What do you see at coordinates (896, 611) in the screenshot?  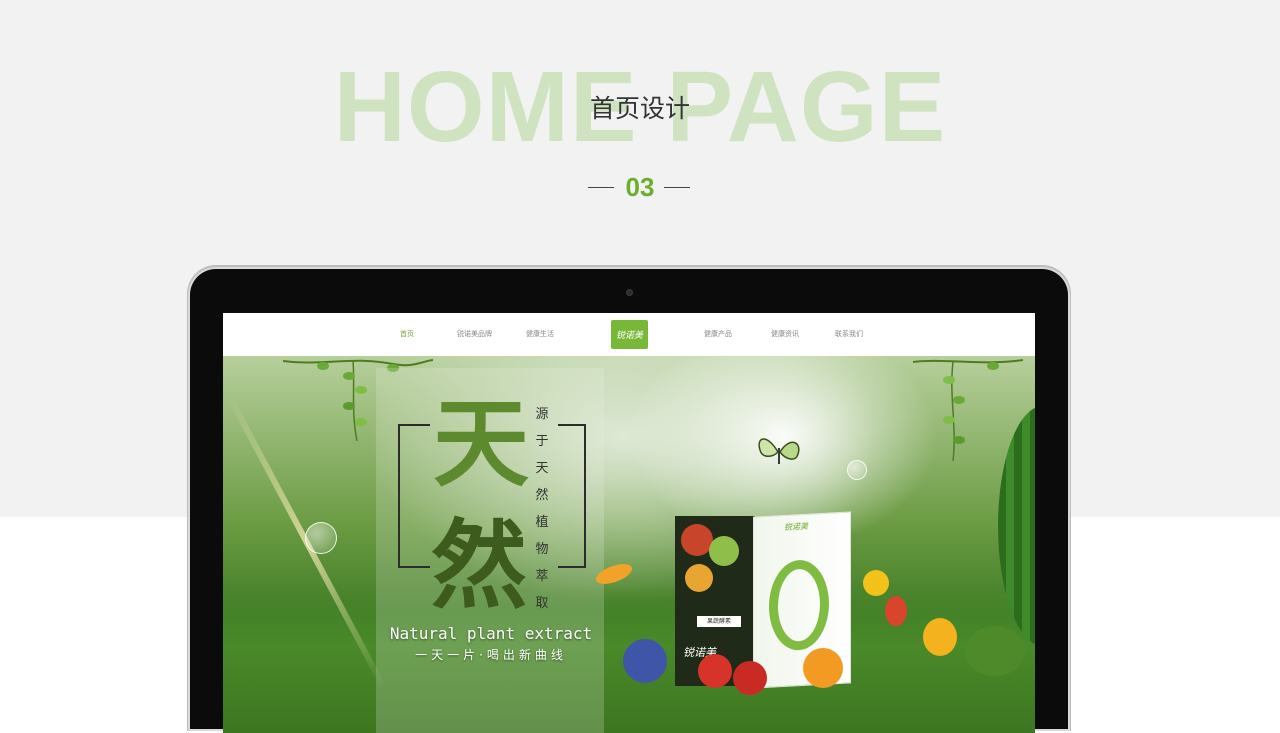 I see `red-pepper-image` at bounding box center [896, 611].